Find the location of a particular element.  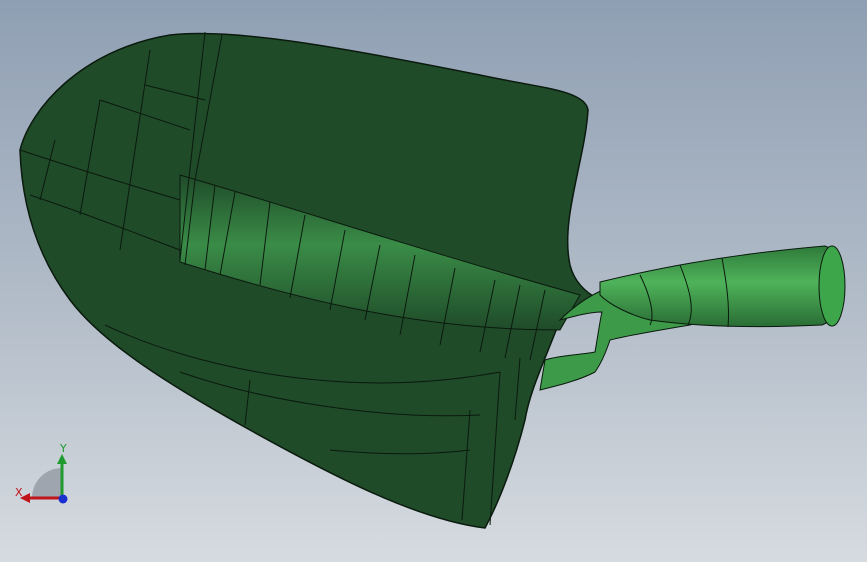

handle-end-cap is located at coordinates (832, 286).